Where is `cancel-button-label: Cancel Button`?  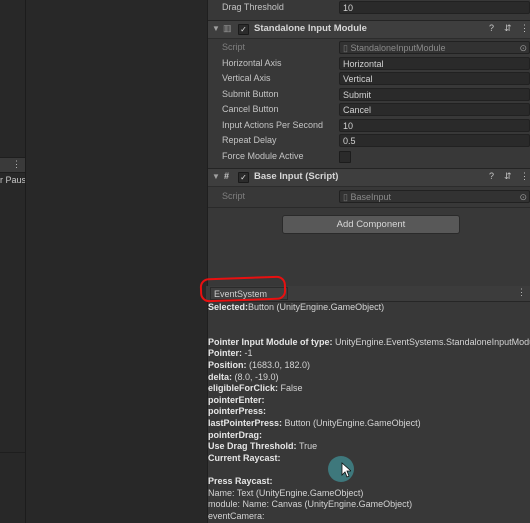
cancel-button-label: Cancel Button is located at coordinates (250, 109).